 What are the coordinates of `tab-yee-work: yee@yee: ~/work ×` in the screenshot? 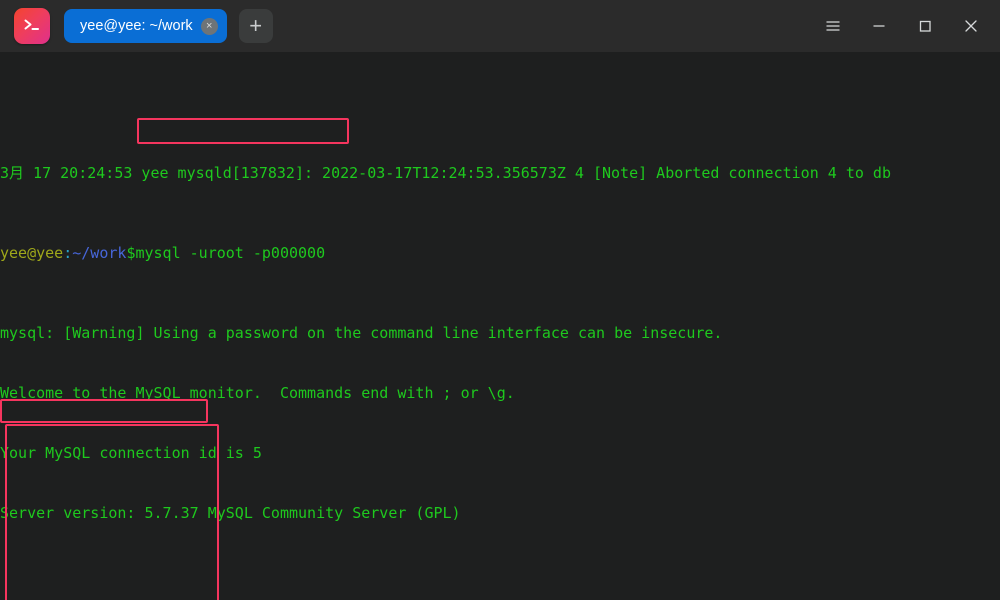 It's located at (145, 26).